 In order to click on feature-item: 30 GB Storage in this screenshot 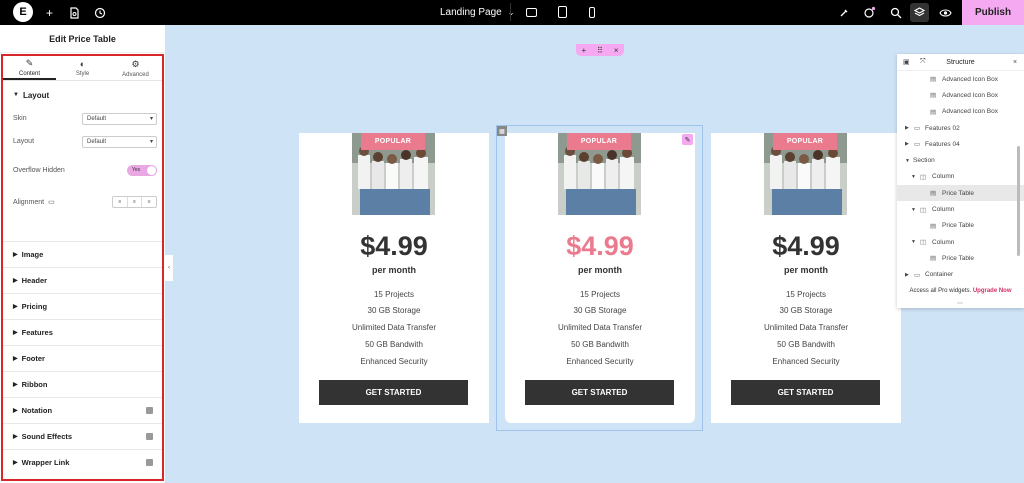, I will do `click(600, 310)`.